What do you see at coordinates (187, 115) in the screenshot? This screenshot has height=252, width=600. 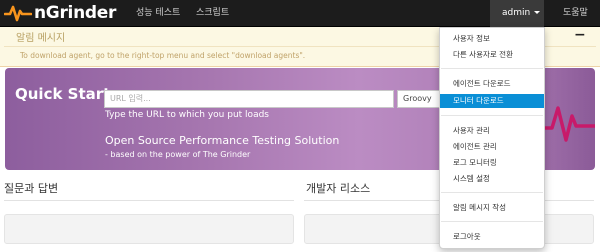 I see `url-hint: Type the URL to which you put loads` at bounding box center [187, 115].